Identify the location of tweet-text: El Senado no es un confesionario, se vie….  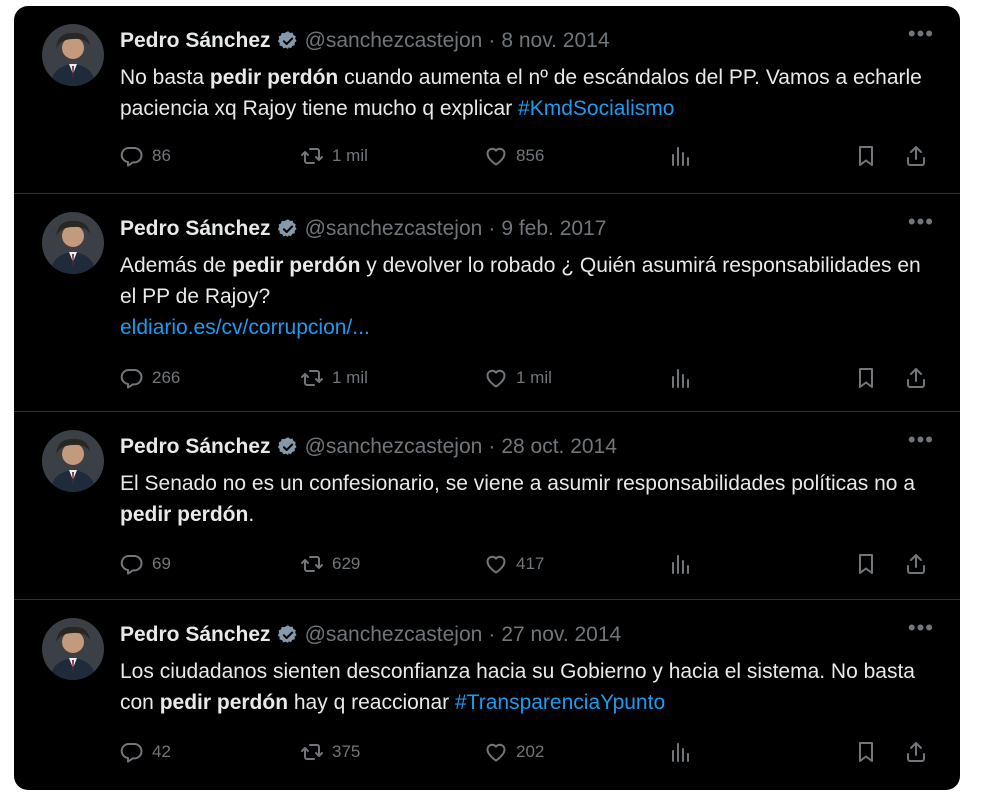
(528, 499).